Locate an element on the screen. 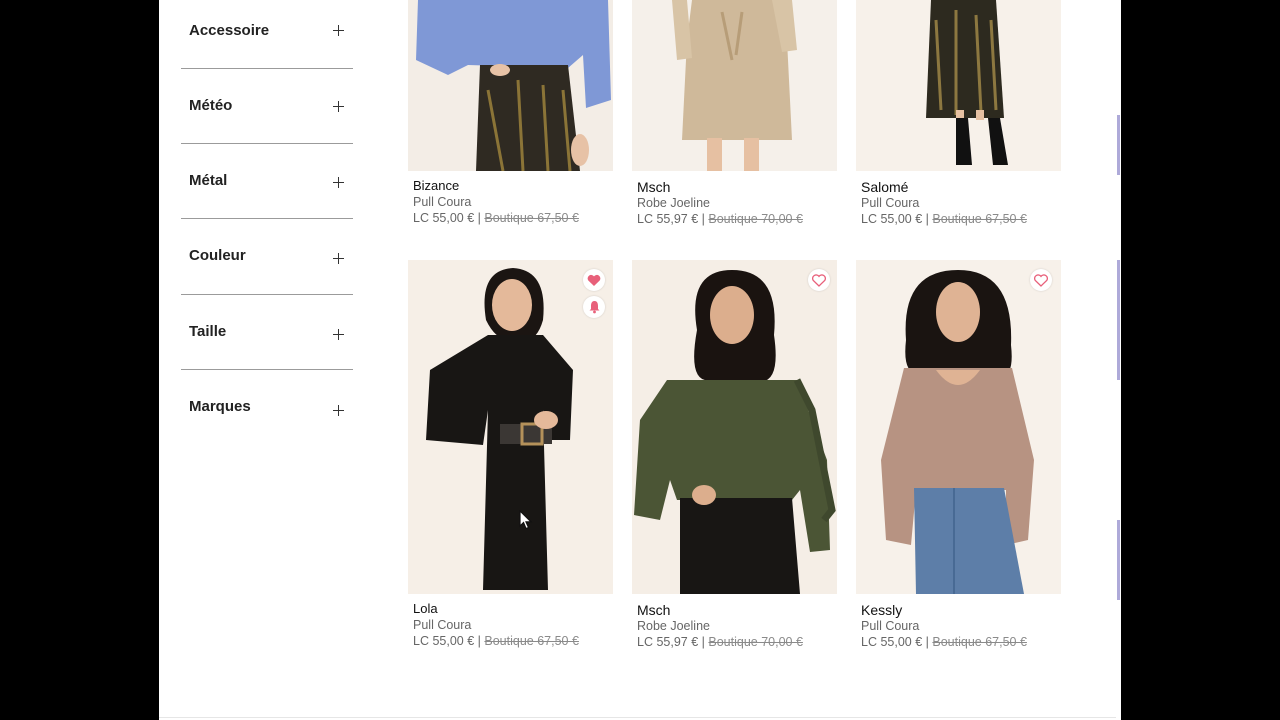 This screenshot has width=1280, height=720. filter-label: Accessoire is located at coordinates (229, 30).